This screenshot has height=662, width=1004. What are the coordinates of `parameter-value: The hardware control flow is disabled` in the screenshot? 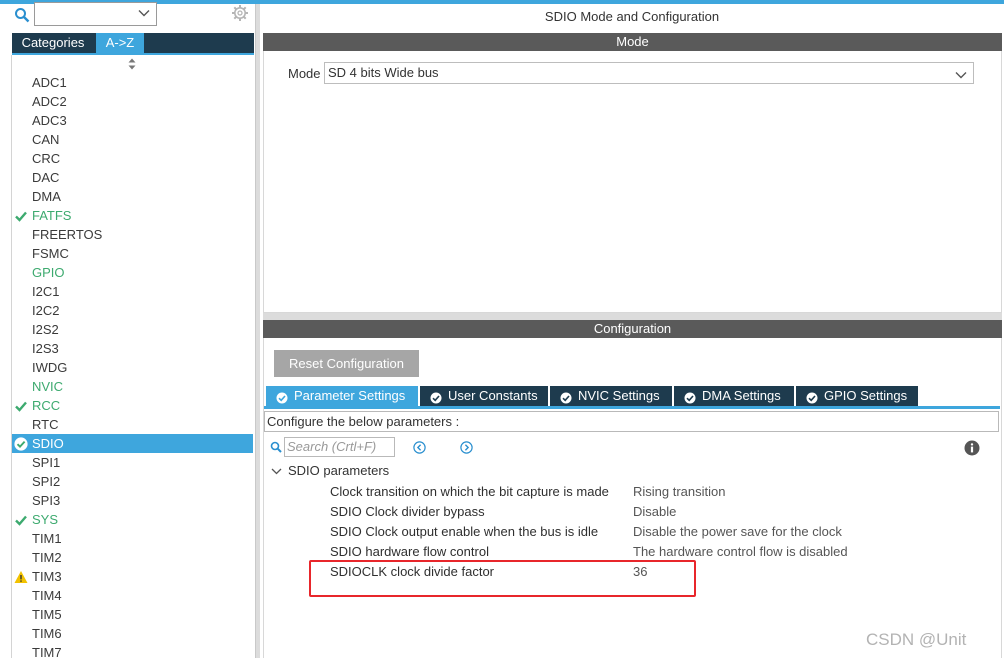 It's located at (740, 552).